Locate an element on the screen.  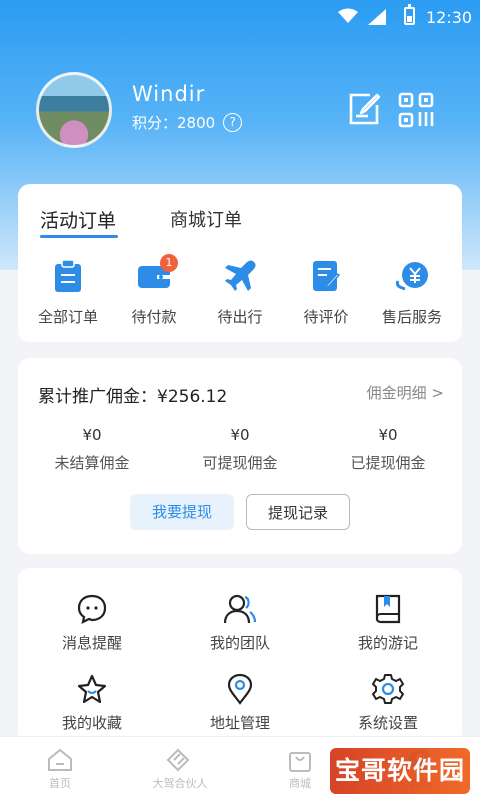
review-icon is located at coordinates (327, 276).